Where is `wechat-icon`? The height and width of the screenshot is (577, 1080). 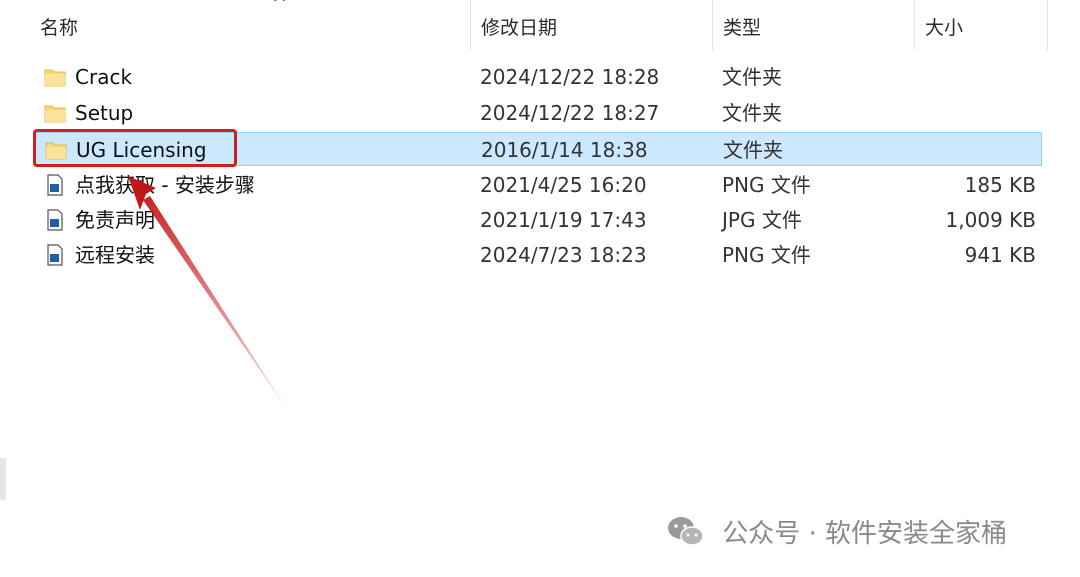 wechat-icon is located at coordinates (686, 531).